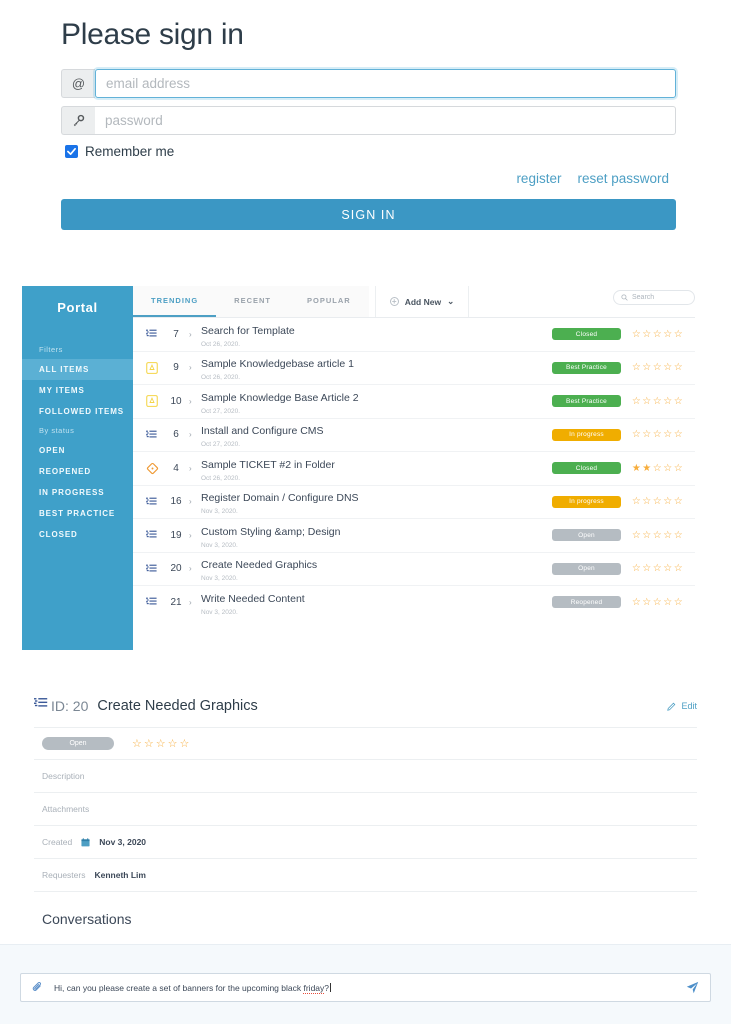  Describe the element at coordinates (368, 214) in the screenshot. I see `sign-in-button: SIGN IN` at that location.